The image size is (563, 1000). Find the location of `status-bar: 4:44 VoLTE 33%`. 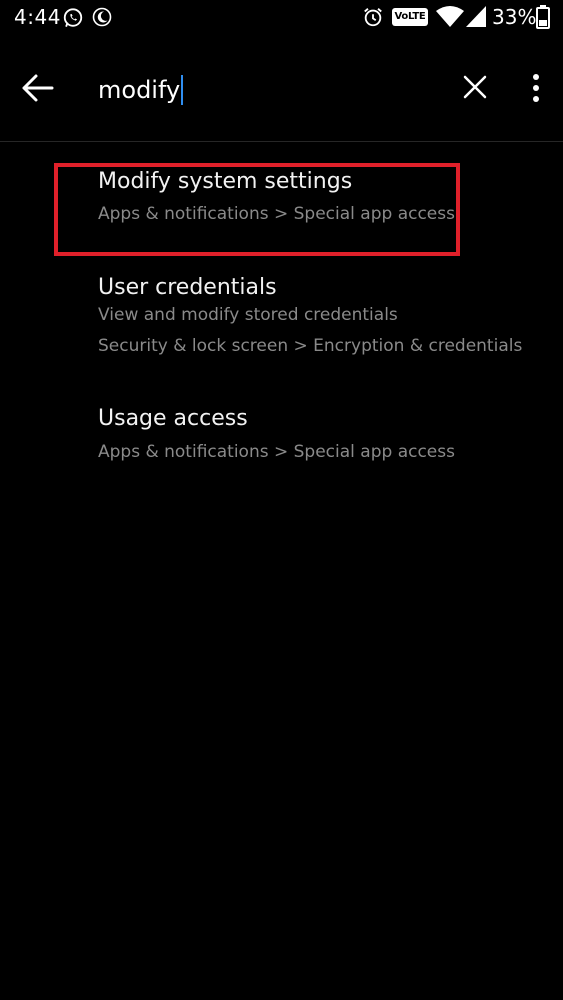

status-bar: 4:44 VoLTE 33% is located at coordinates (281, 18).